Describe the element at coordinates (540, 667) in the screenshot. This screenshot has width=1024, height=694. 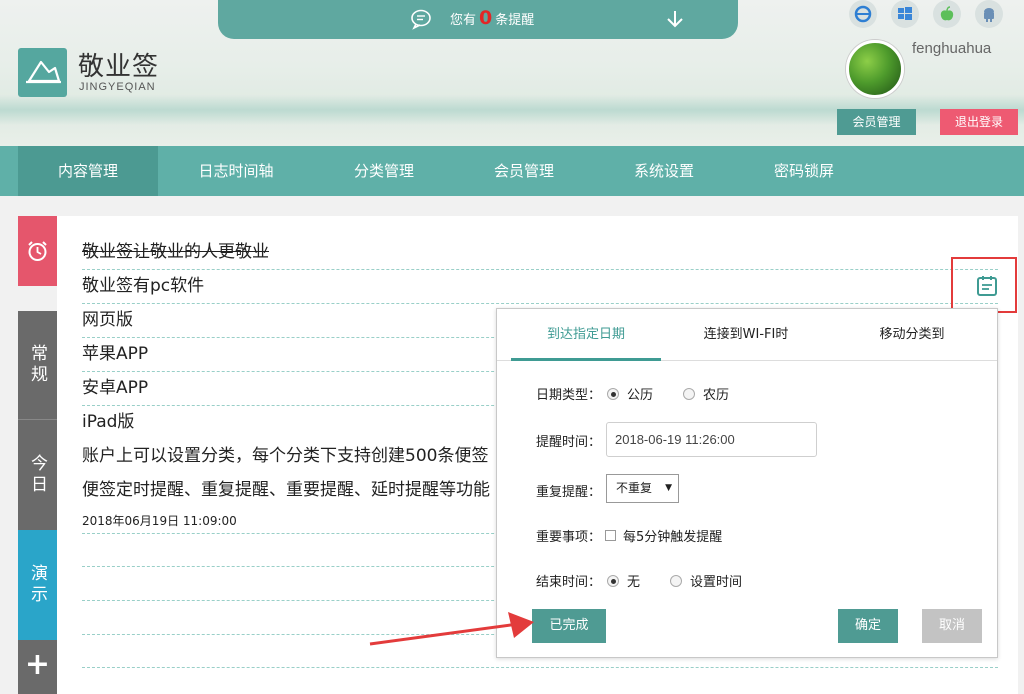
I see `divider` at that location.